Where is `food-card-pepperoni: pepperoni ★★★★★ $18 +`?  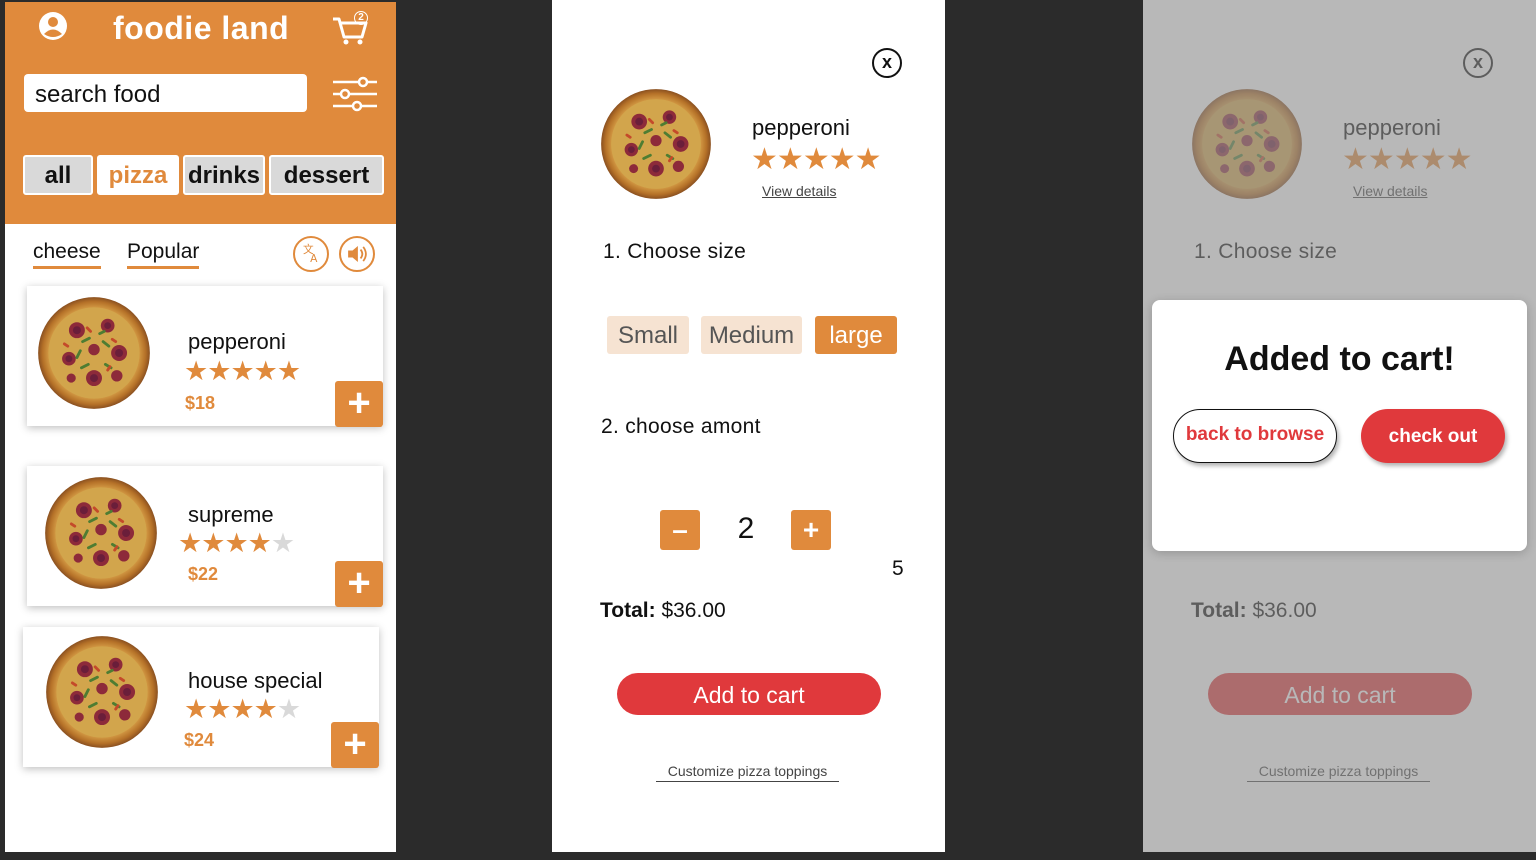
food-card-pepperoni: pepperoni ★★★★★ $18 + is located at coordinates (205, 356).